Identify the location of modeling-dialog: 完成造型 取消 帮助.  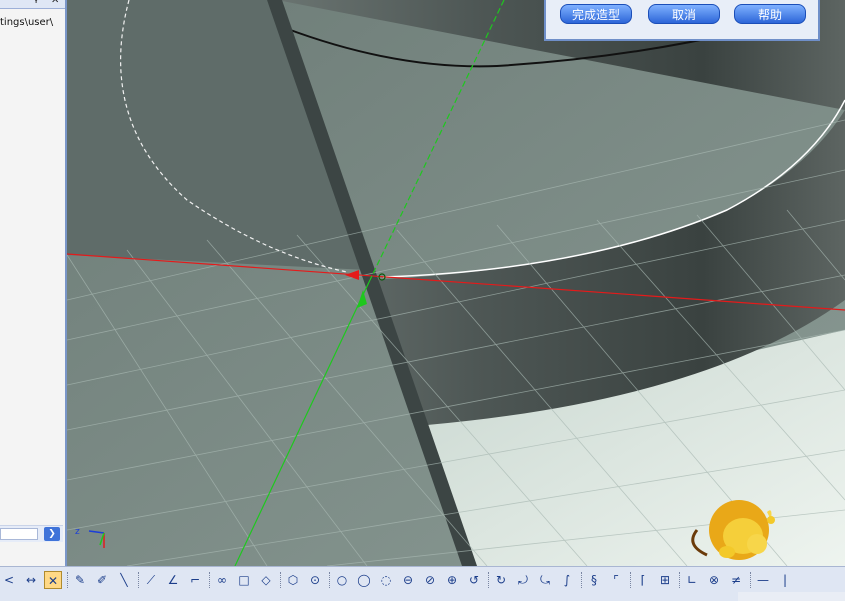
(682, 20).